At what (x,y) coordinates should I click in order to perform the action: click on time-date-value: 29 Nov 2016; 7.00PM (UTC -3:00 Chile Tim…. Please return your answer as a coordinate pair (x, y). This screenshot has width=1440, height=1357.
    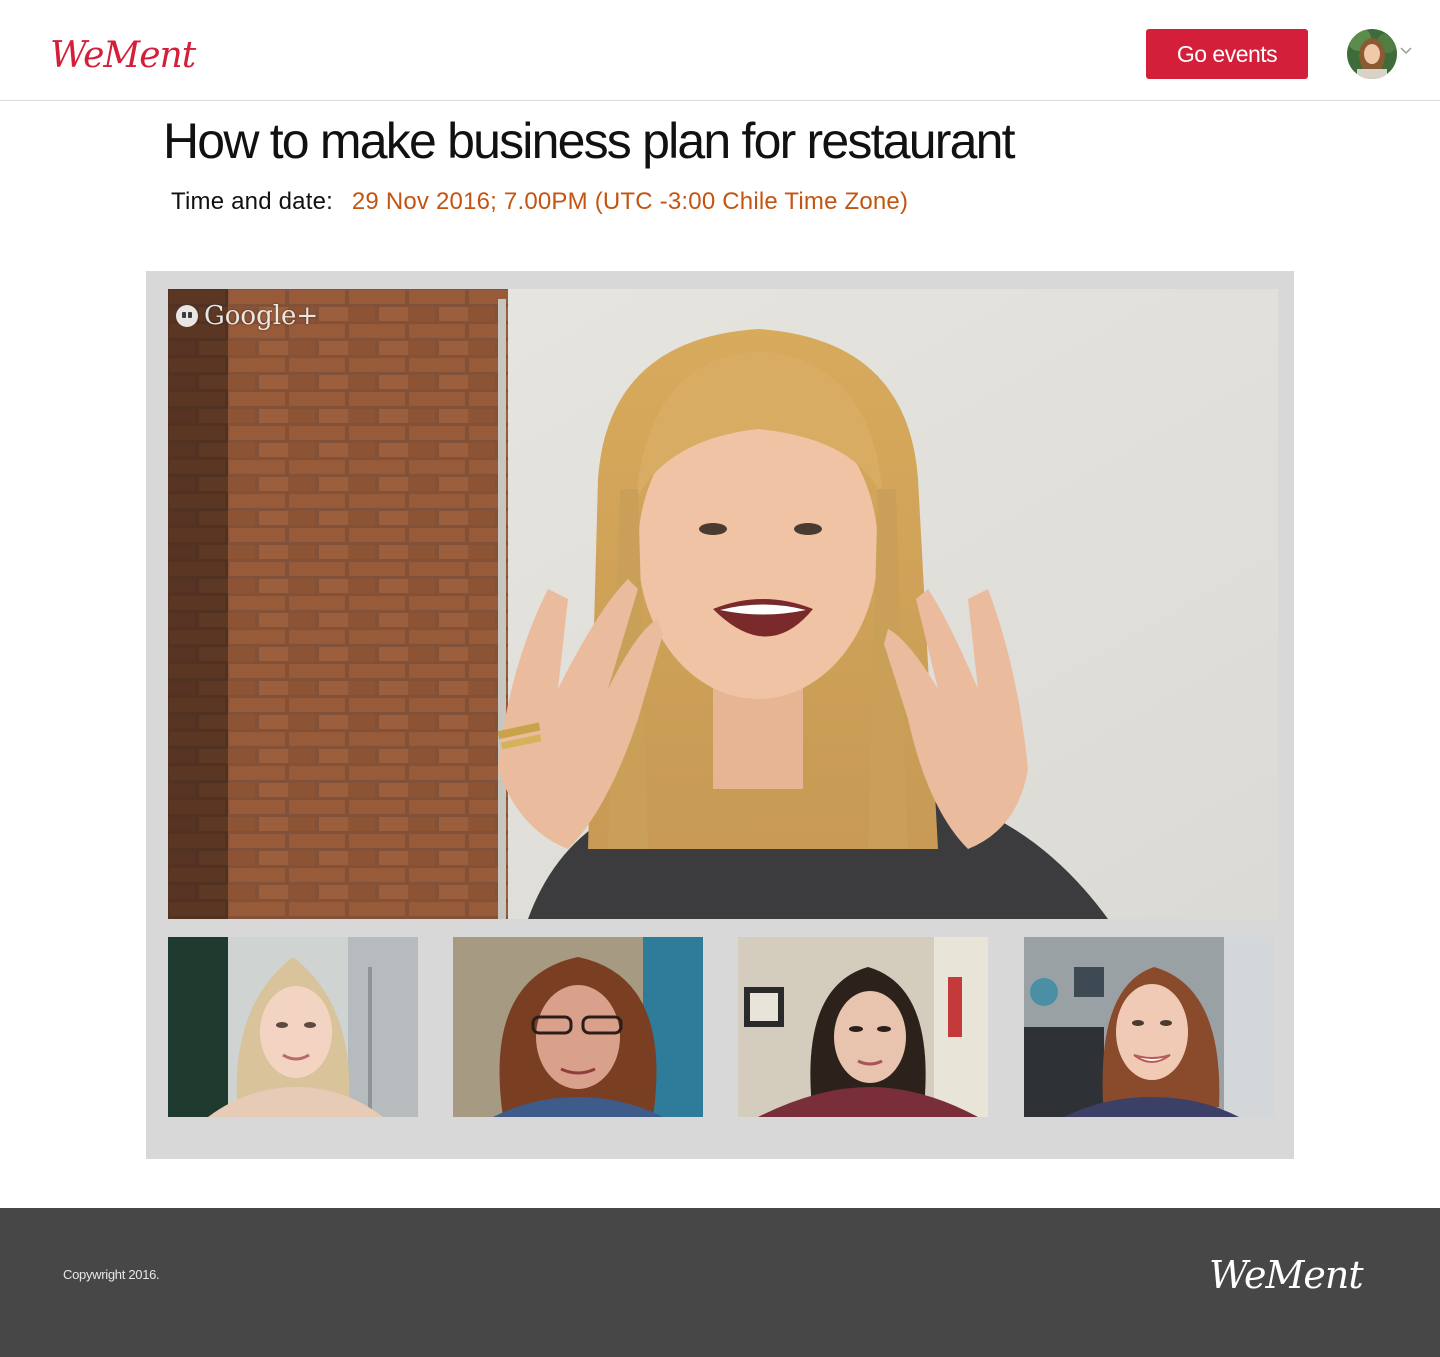
    Looking at the image, I should click on (630, 201).